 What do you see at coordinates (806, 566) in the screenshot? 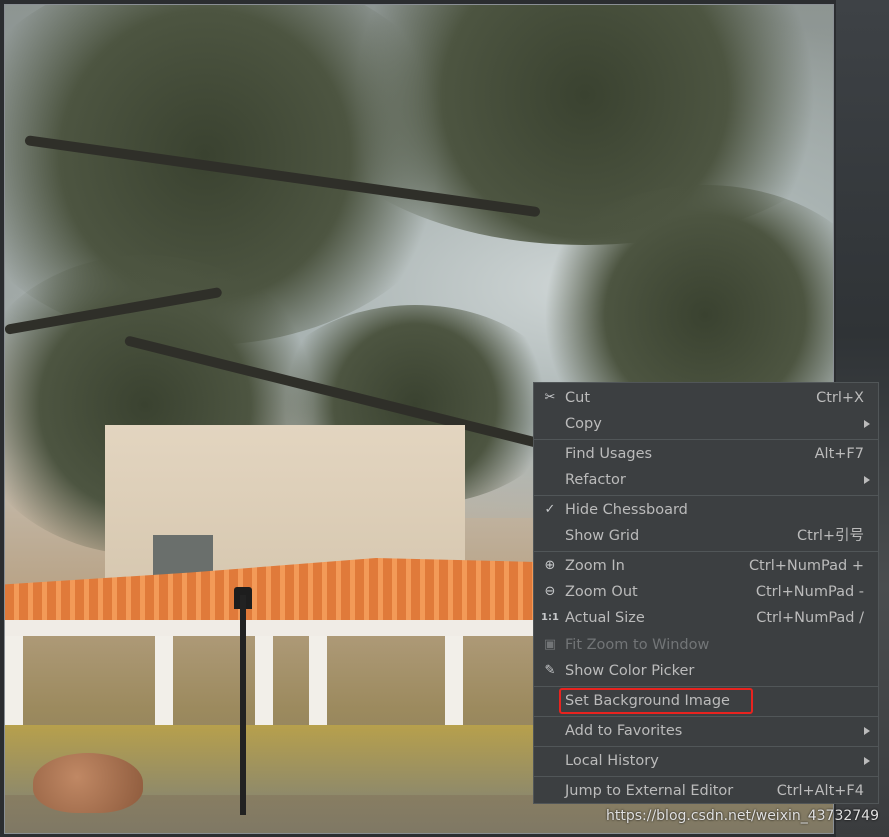
I see `menu-item-shortcut: Ctrl+NumPad +` at bounding box center [806, 566].